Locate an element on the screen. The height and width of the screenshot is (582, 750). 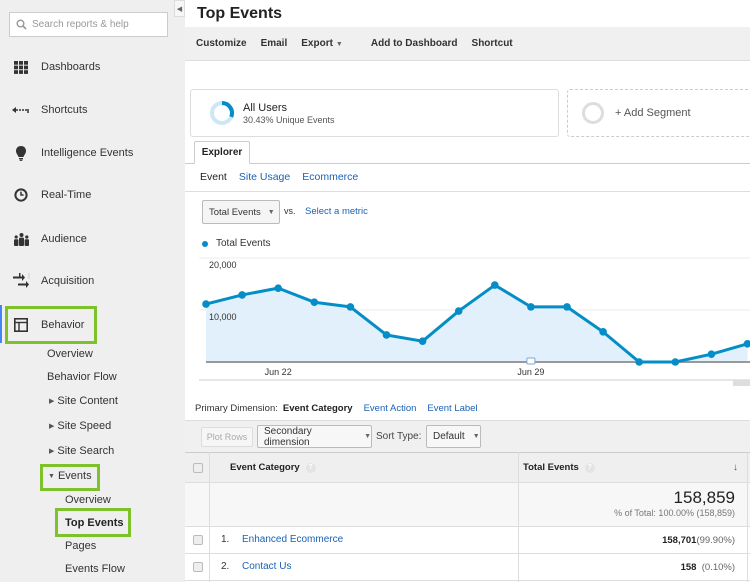
row-total-value: 158 is located at coordinates (688, 567).